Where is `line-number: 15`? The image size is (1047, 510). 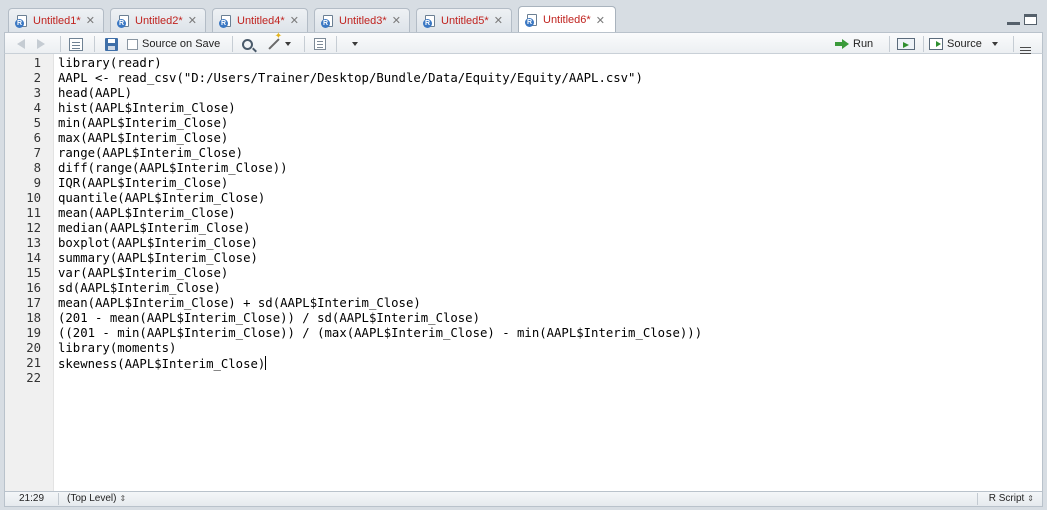
line-number: 15 is located at coordinates (33, 273).